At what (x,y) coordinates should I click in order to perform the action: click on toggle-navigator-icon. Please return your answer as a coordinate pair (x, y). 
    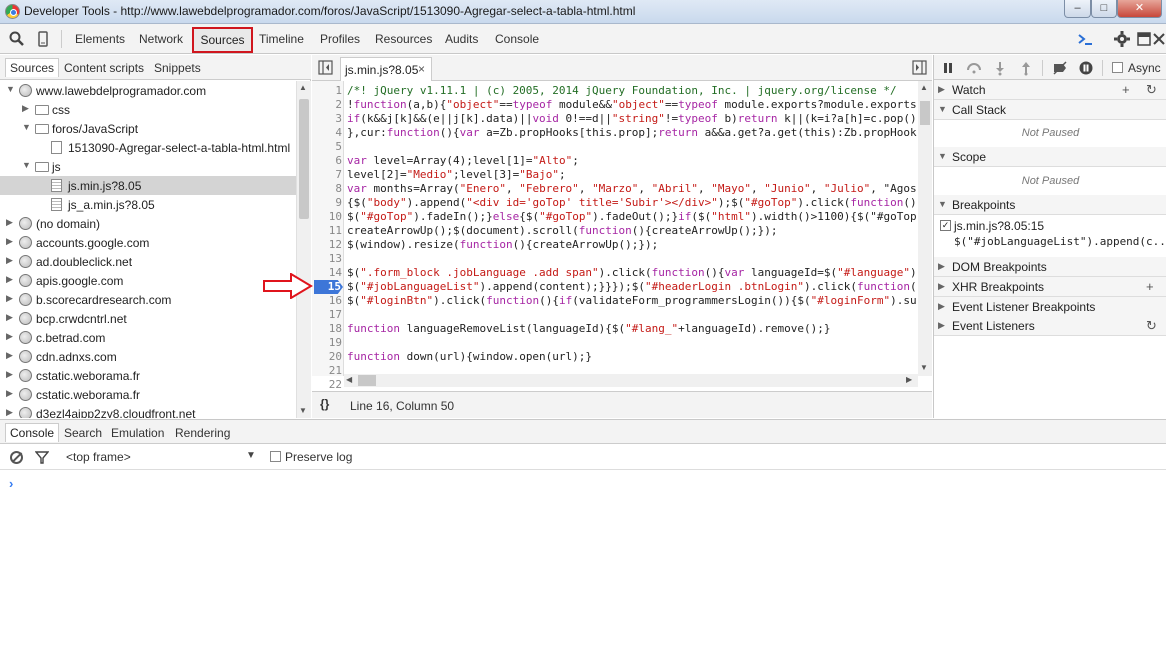
    Looking at the image, I should click on (325, 67).